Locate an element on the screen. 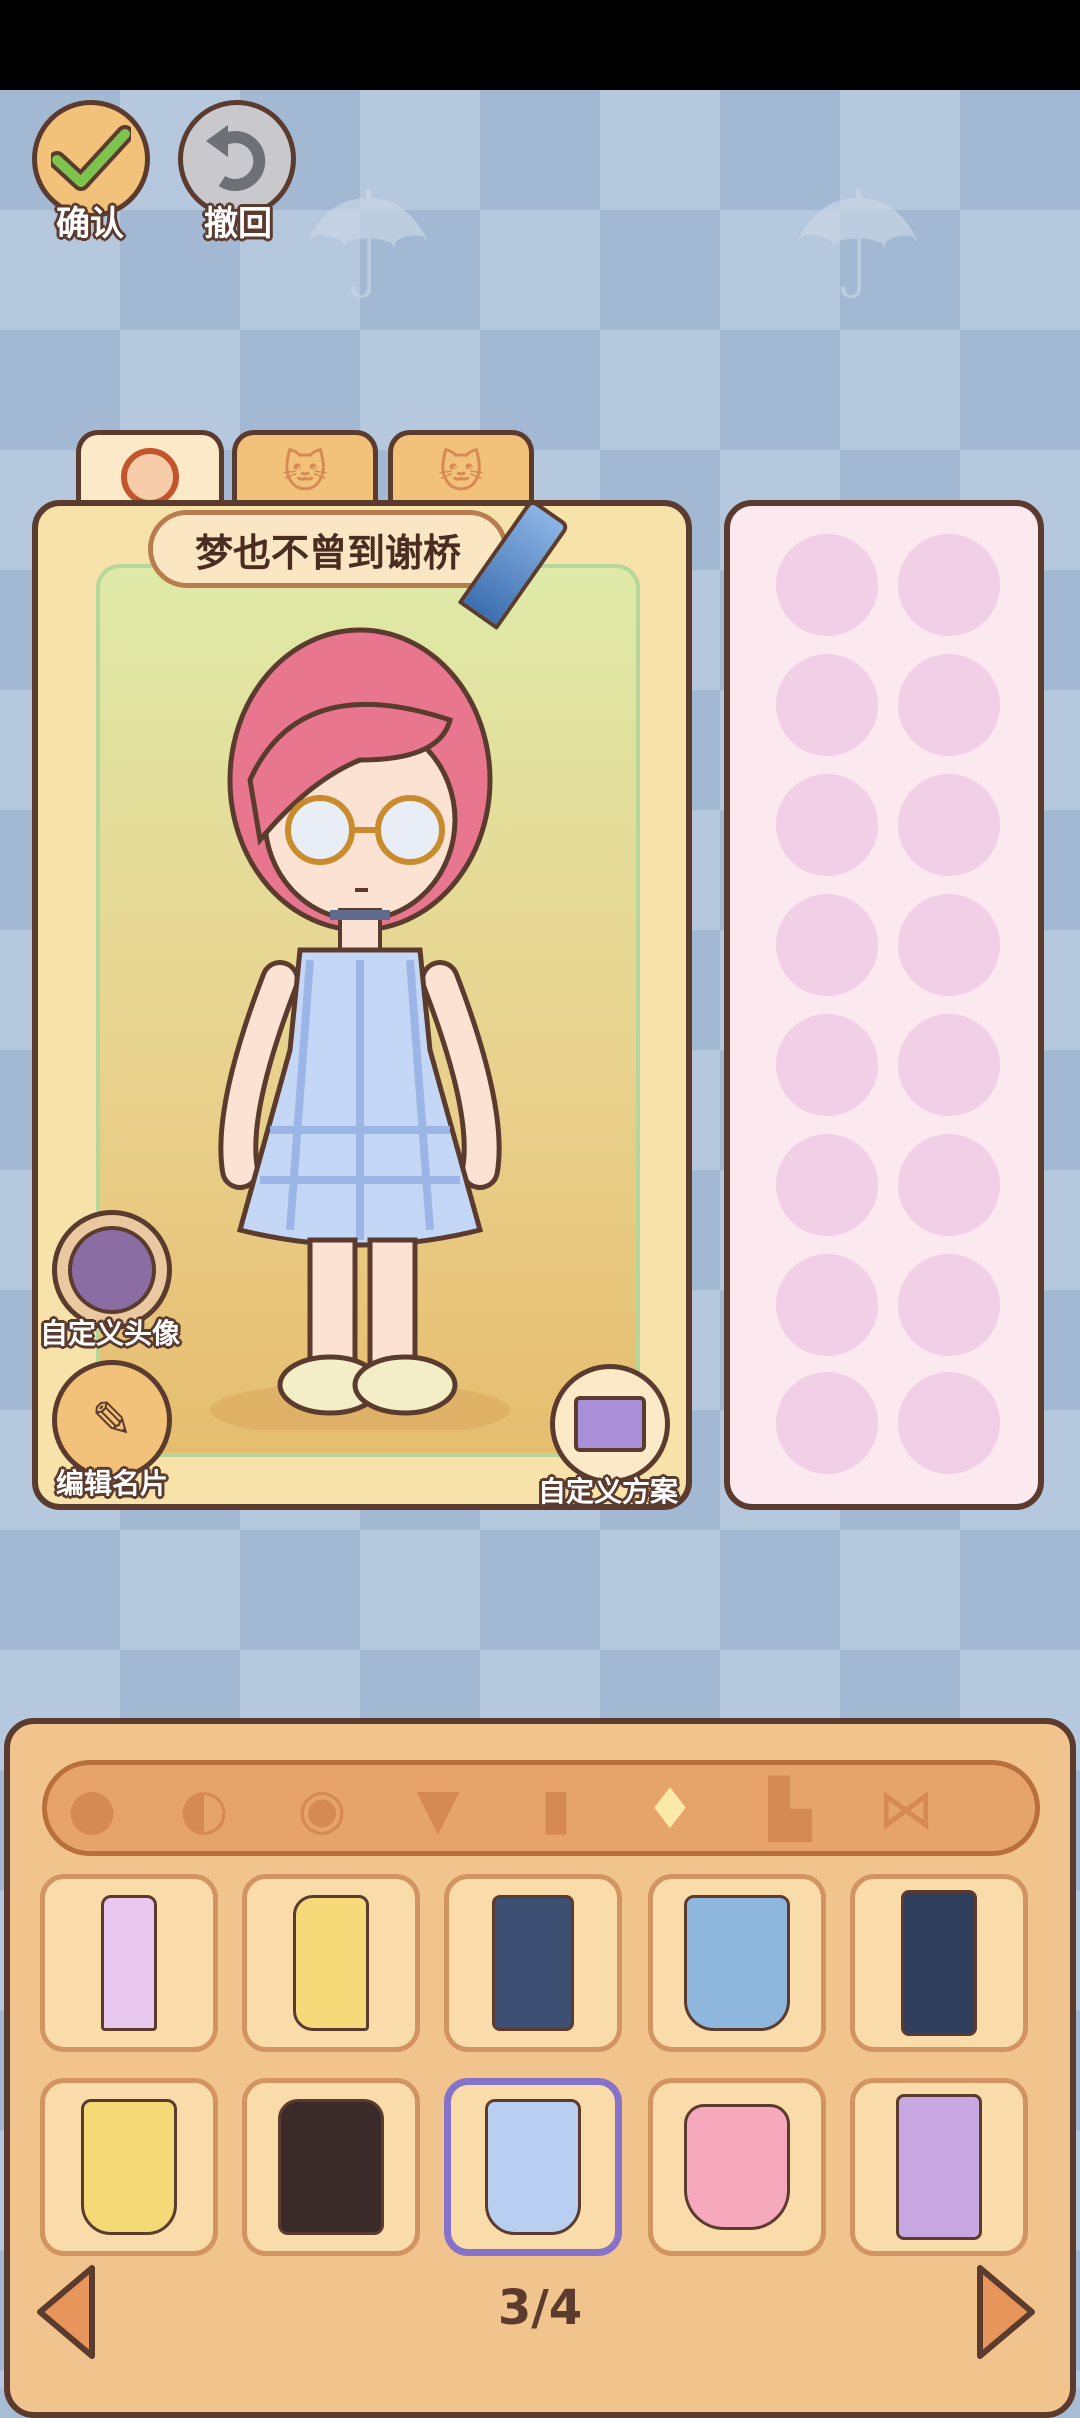 This screenshot has height=2418, width=1080. tab-pet-1: 🐱 is located at coordinates (305, 470).